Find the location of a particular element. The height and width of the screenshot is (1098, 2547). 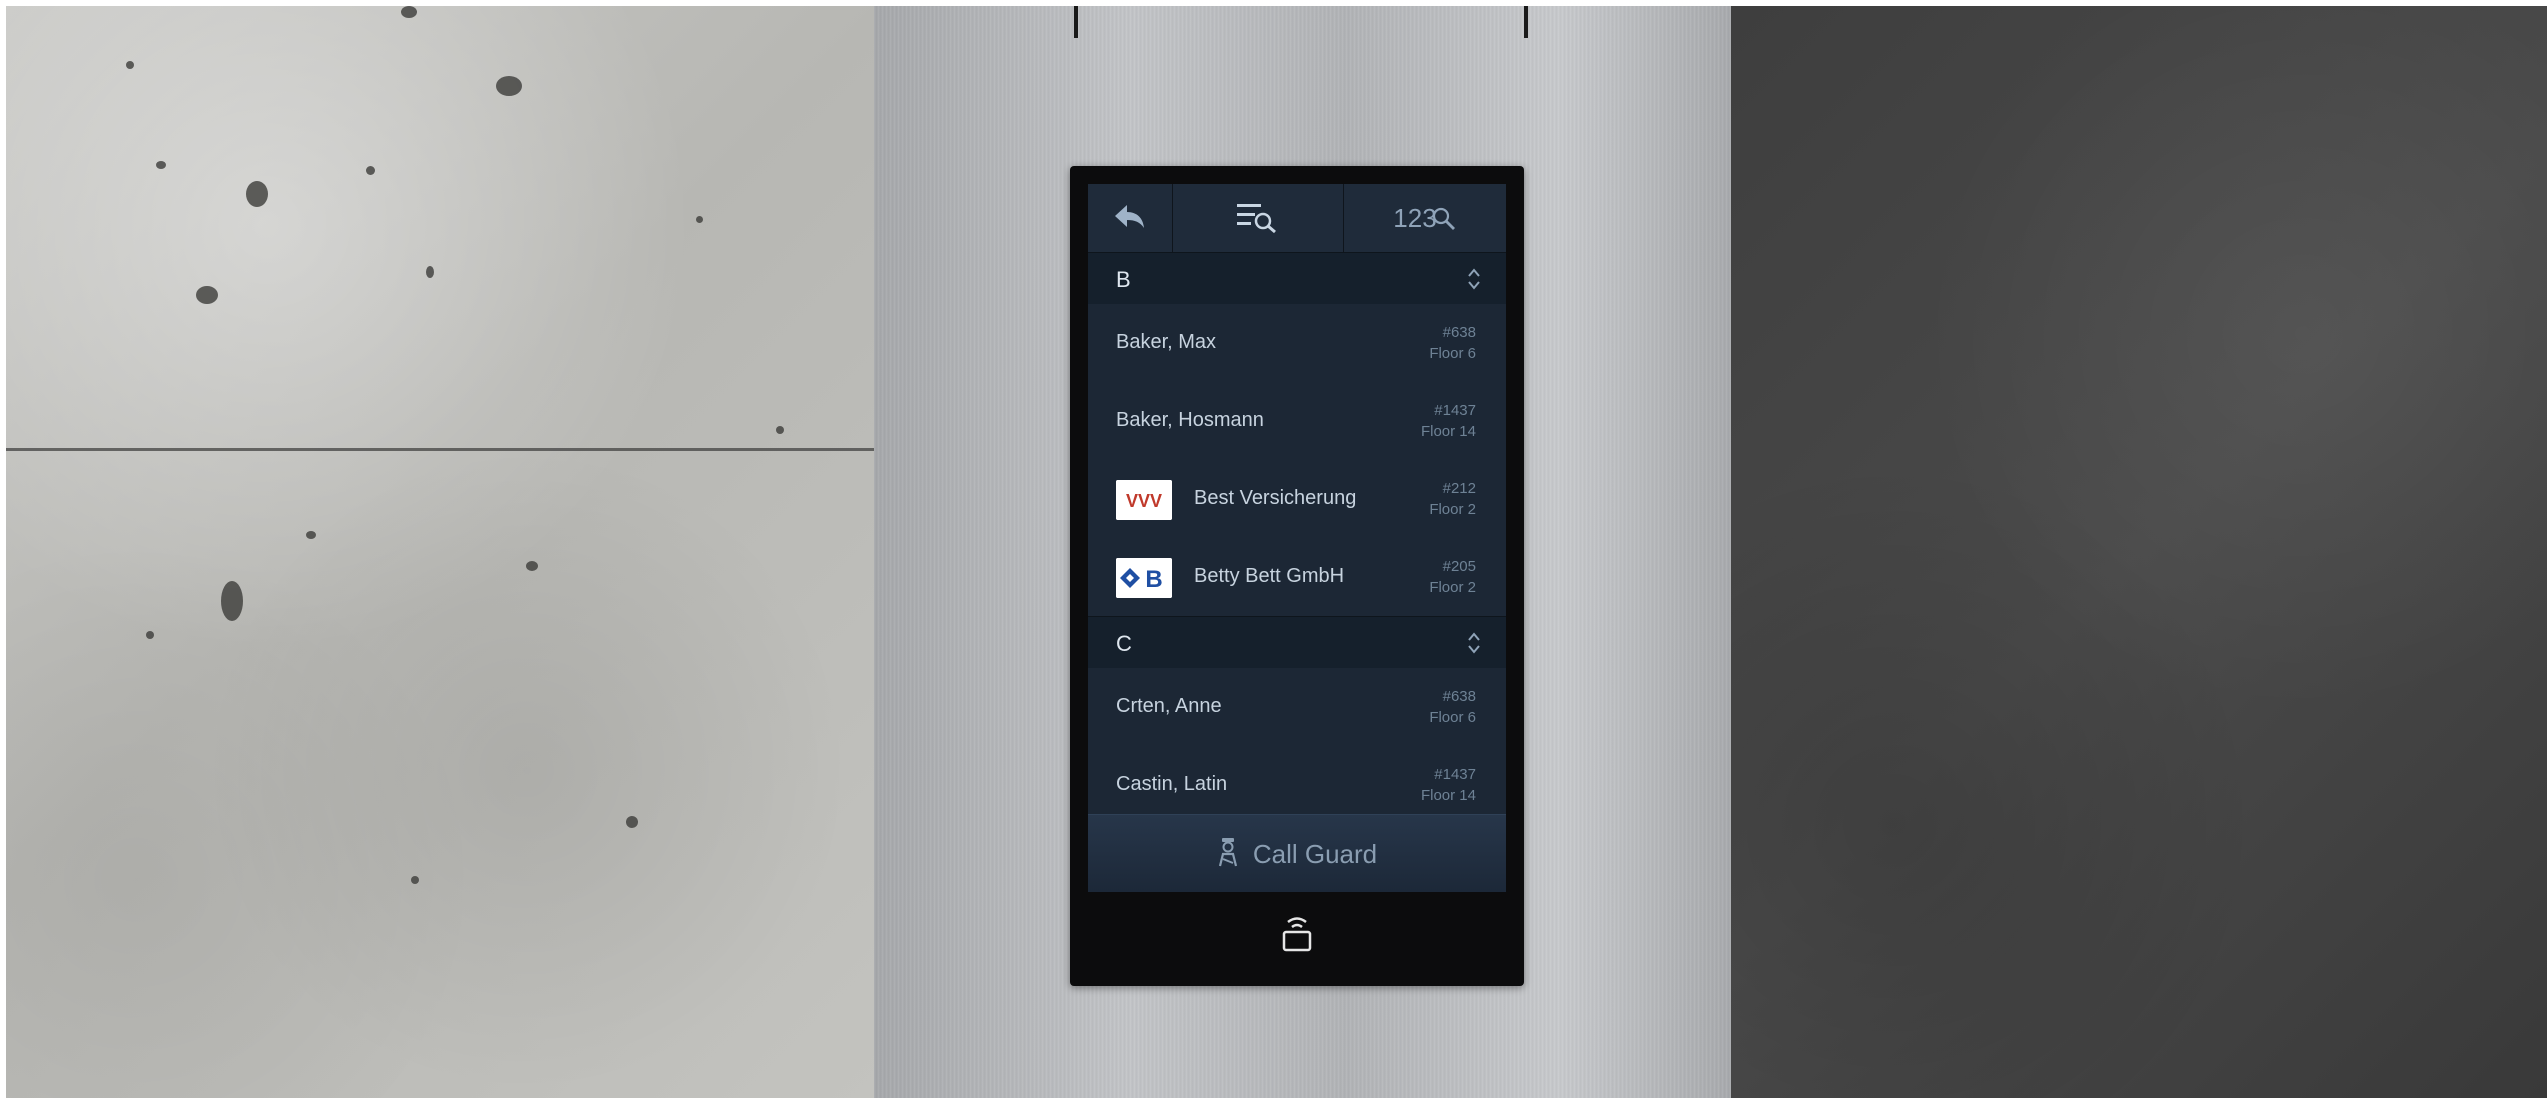

svg-text: B is located at coordinates (1153, 579).